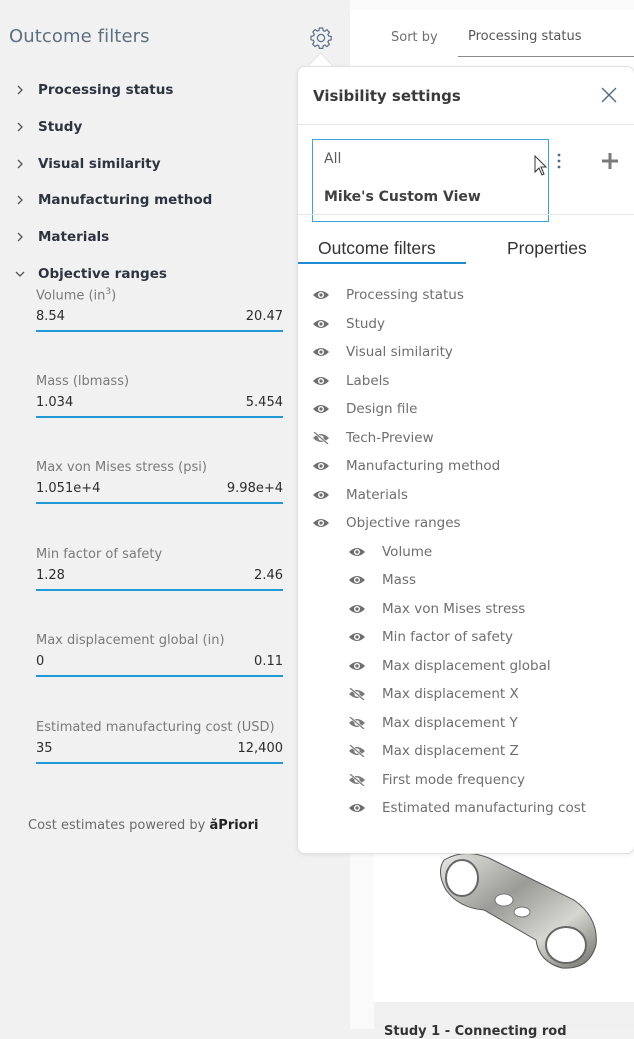 This screenshot has height=1039, width=634. Describe the element at coordinates (159, 90) in the screenshot. I see `filter-processing-status: Processing status` at that location.